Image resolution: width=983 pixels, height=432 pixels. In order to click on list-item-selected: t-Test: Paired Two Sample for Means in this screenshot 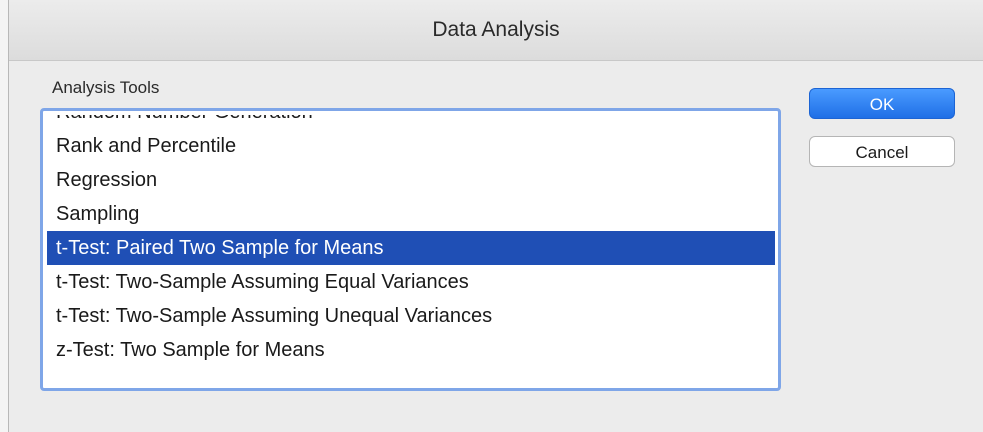, I will do `click(411, 248)`.